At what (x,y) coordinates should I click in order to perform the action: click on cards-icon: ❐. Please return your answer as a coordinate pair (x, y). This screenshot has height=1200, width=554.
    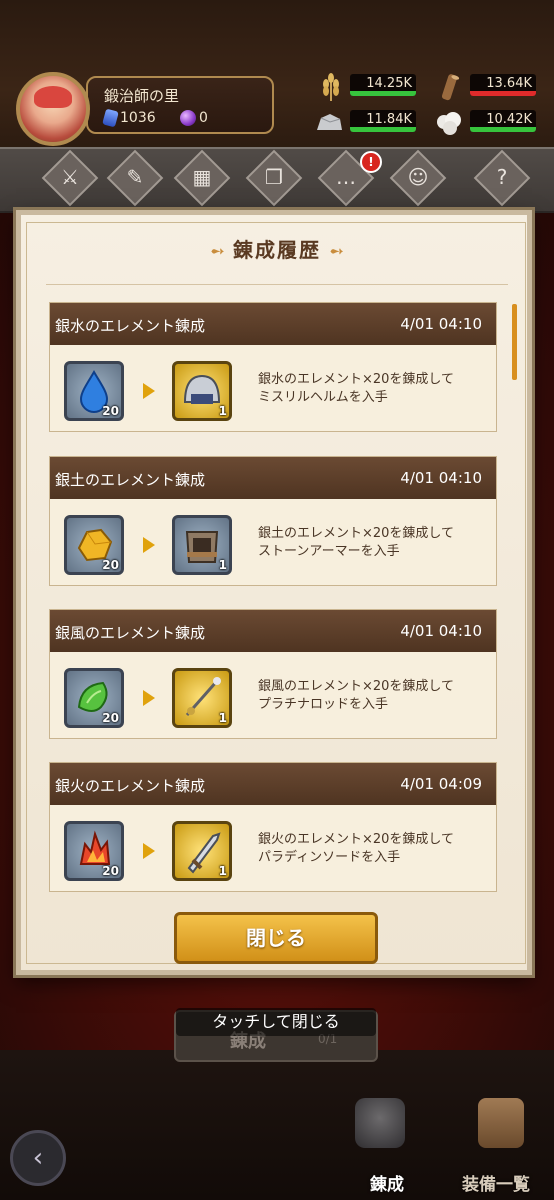
    Looking at the image, I should click on (274, 177).